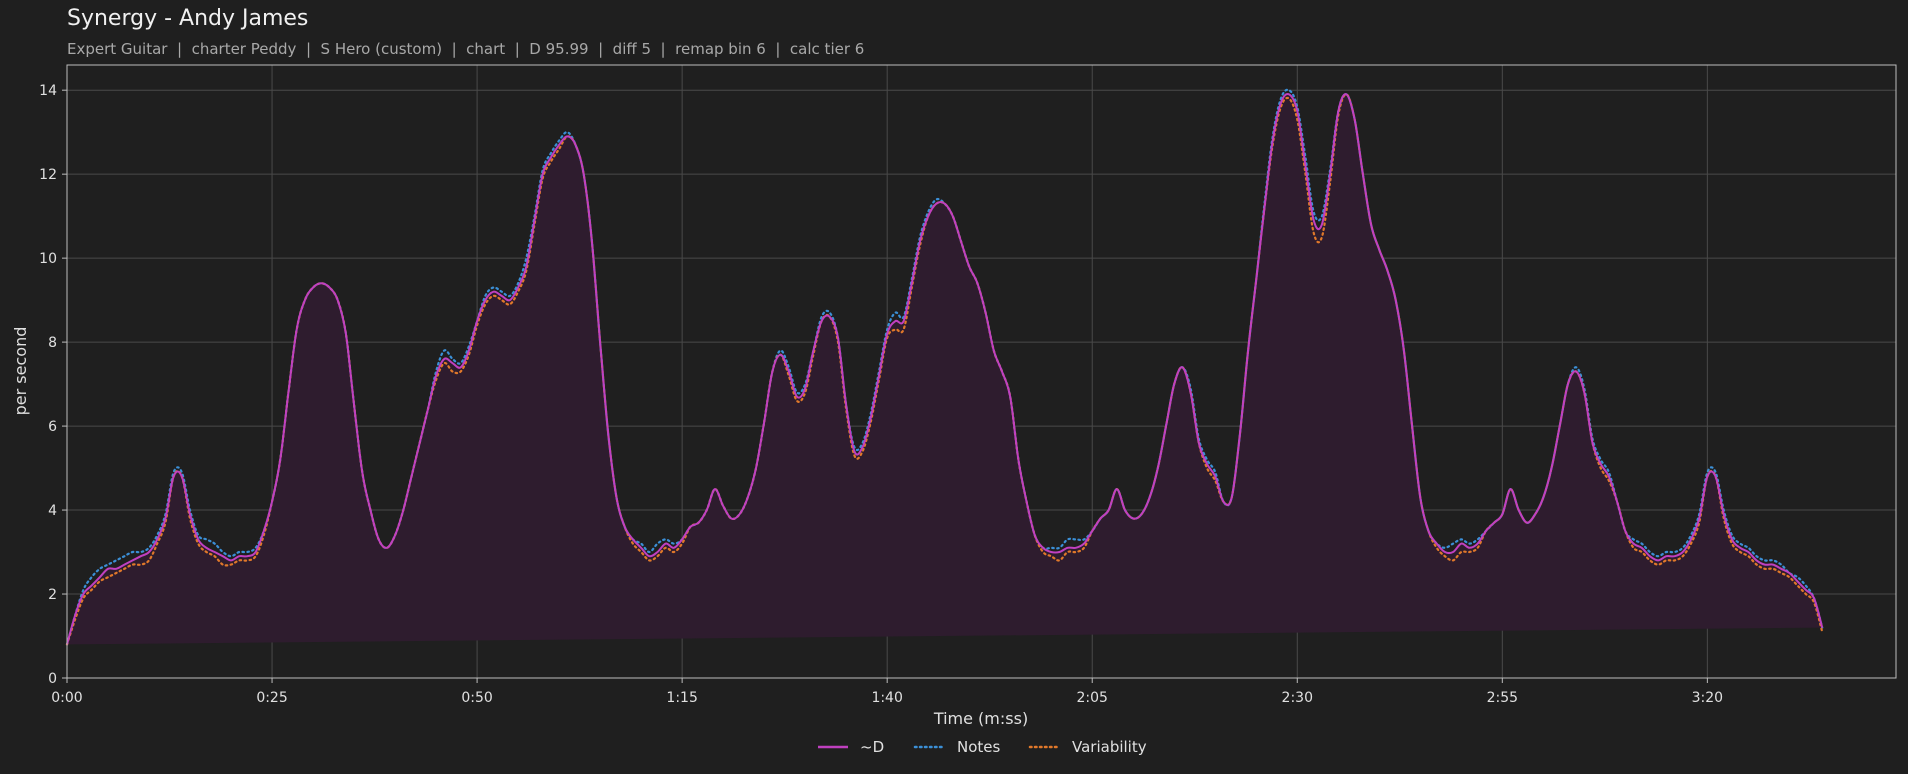 The height and width of the screenshot is (774, 1908). What do you see at coordinates (53, 385) in the screenshot?
I see `y-axis: 0 2 4 6 8 10 12 14` at bounding box center [53, 385].